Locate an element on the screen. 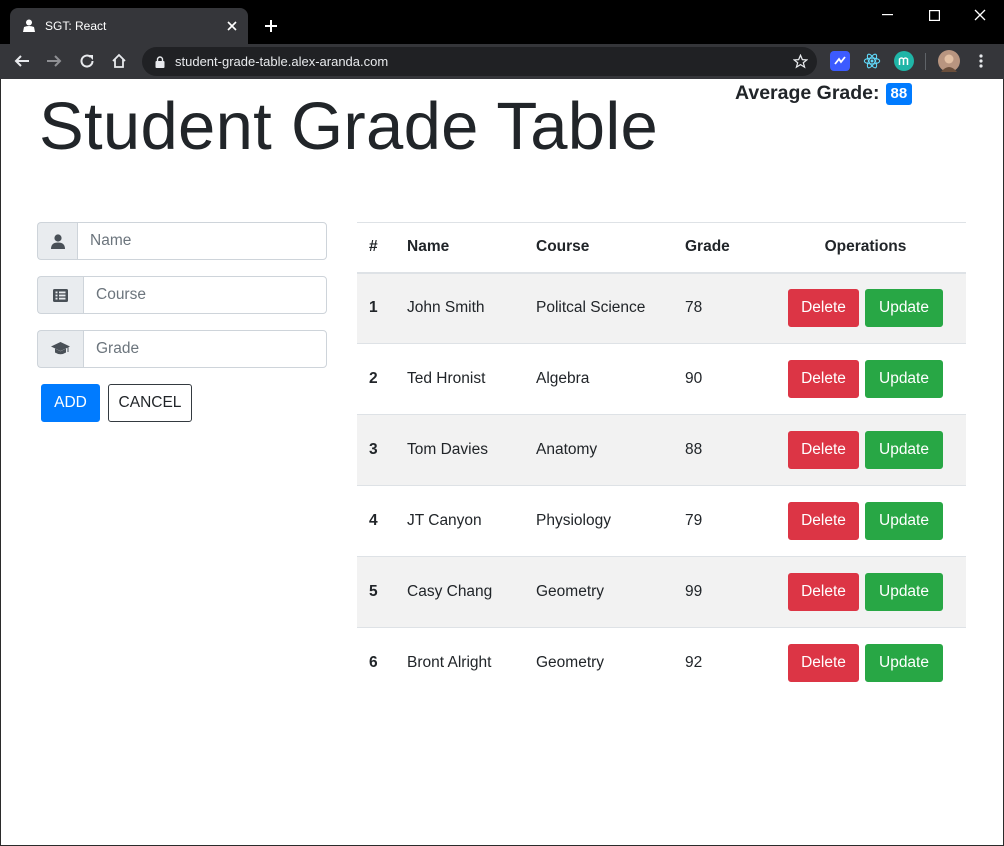 The width and height of the screenshot is (1004, 846). row-name: JT Canyon is located at coordinates (459, 521).